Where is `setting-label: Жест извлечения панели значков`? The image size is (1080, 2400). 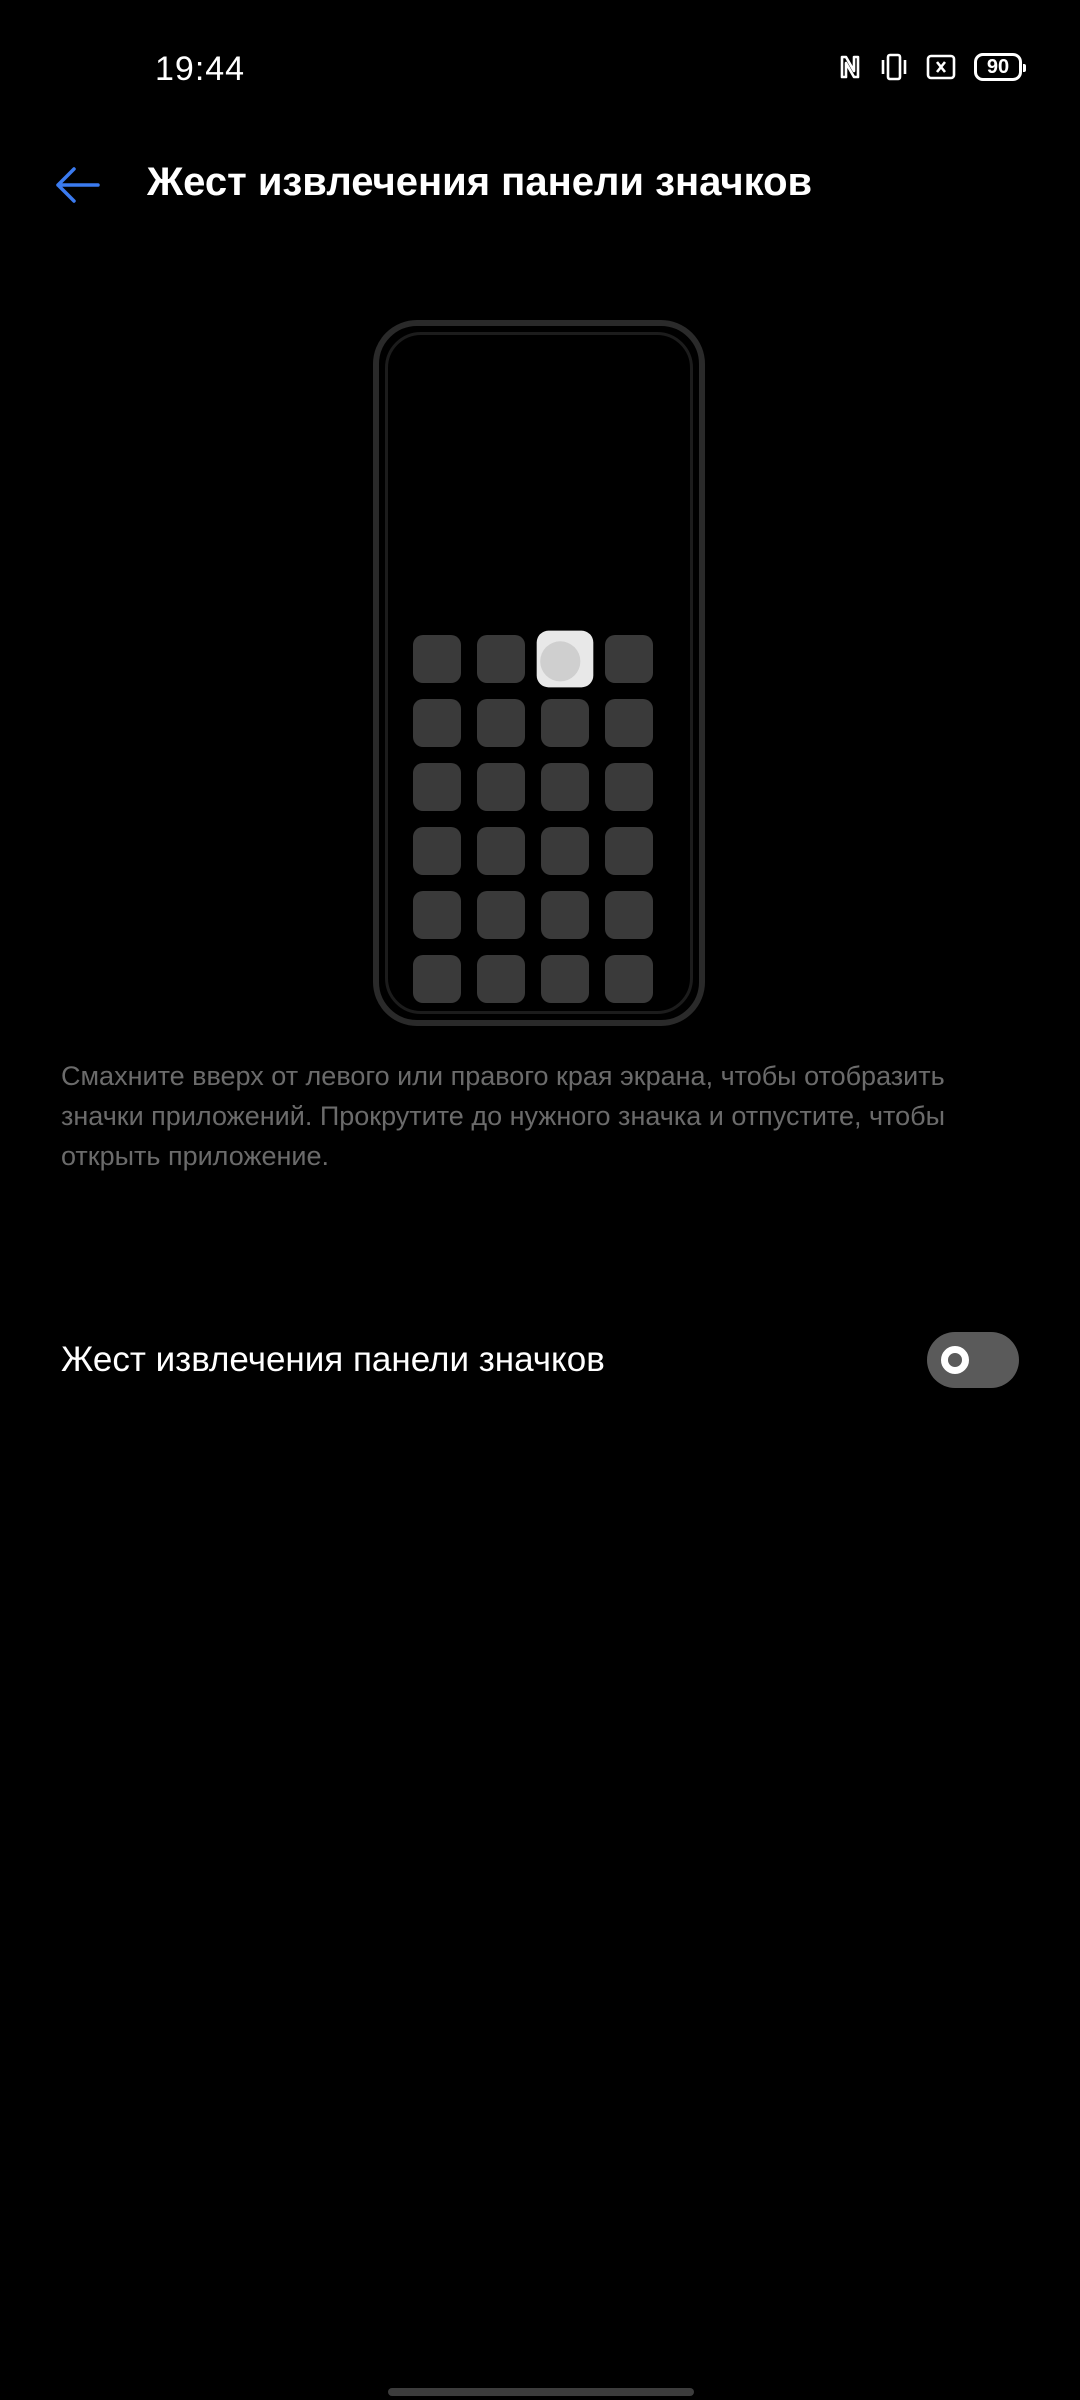 setting-label: Жест извлечения панели значков is located at coordinates (333, 1359).